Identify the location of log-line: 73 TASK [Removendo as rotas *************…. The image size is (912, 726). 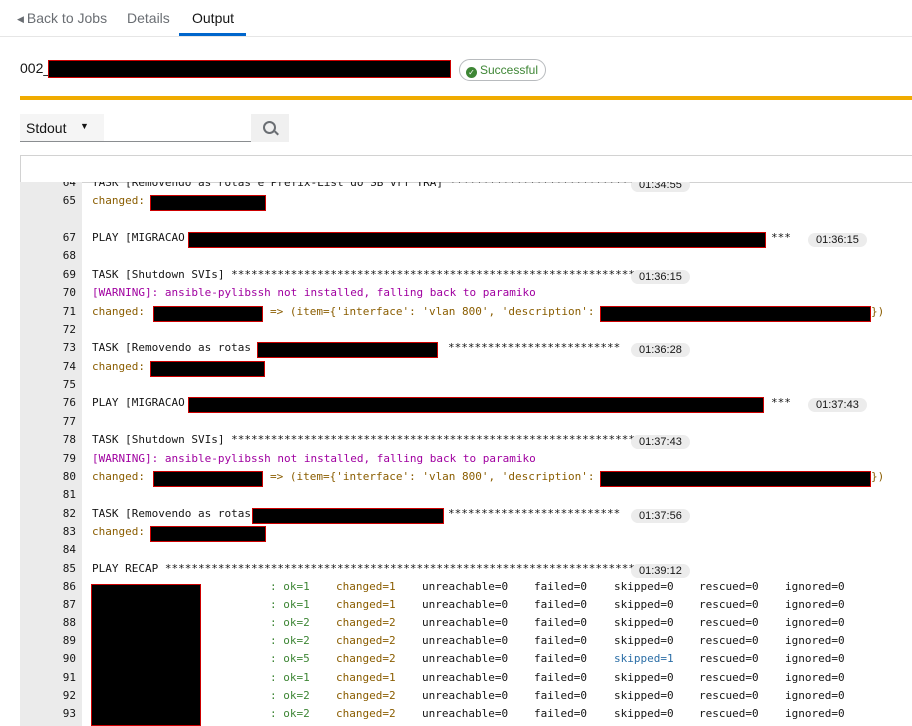
(466, 350).